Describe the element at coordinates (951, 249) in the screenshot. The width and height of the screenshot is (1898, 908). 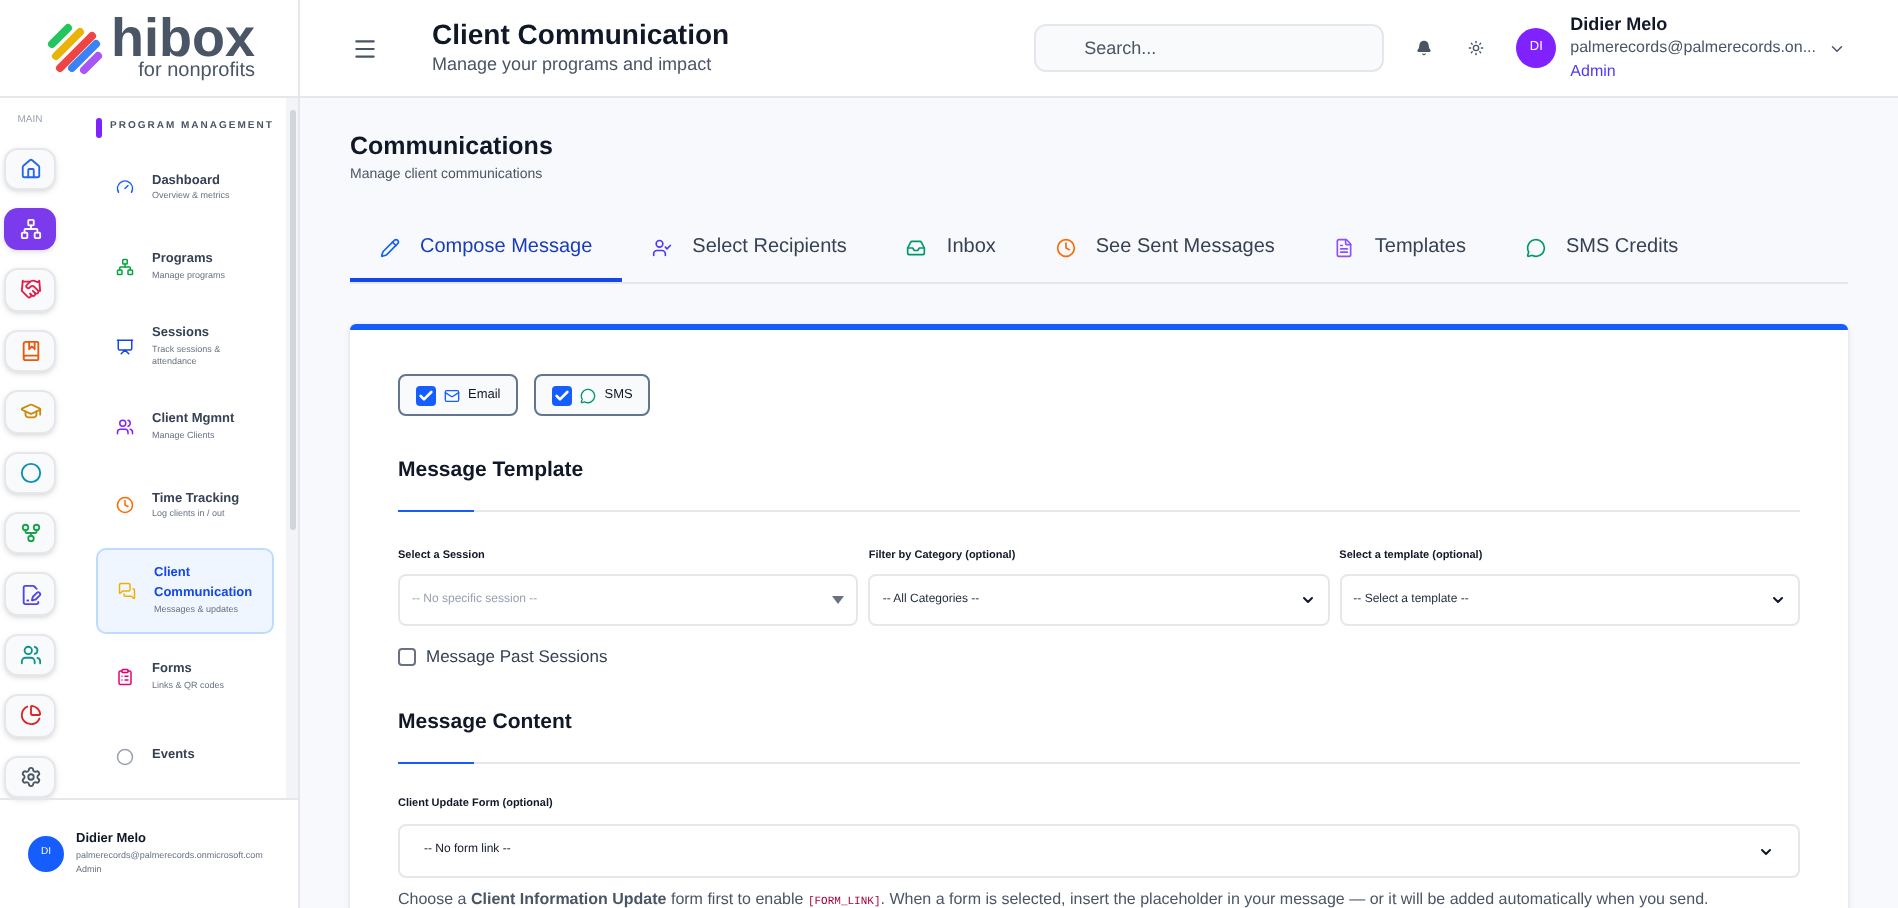
I see `tab: Inbox` at that location.